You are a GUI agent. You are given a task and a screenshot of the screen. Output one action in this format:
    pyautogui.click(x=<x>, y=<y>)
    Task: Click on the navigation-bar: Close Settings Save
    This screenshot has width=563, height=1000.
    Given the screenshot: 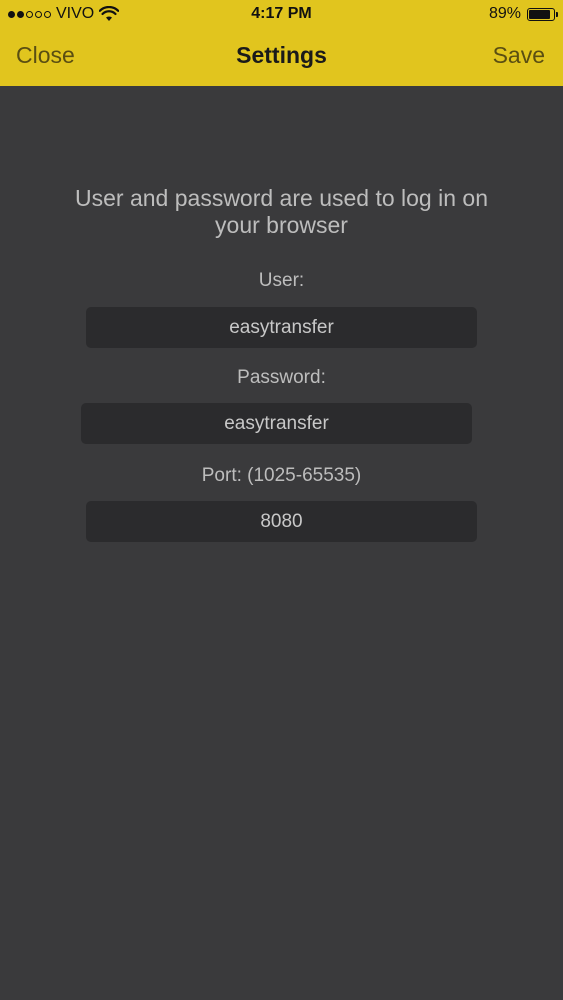 What is the action you would take?
    pyautogui.click(x=281, y=57)
    